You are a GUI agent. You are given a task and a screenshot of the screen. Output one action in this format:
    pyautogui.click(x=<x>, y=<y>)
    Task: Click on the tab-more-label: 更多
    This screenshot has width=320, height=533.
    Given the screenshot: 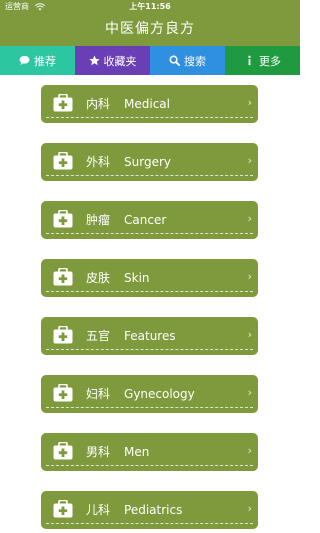 What is the action you would take?
    pyautogui.click(x=270, y=61)
    